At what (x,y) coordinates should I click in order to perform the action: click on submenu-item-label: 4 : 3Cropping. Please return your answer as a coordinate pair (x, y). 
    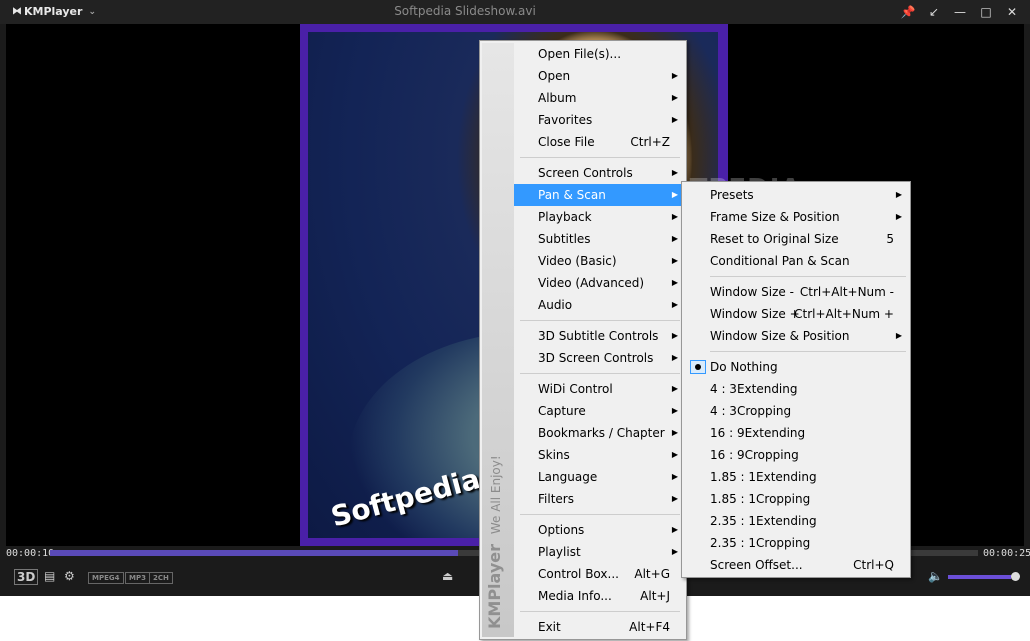
    Looking at the image, I should click on (751, 411).